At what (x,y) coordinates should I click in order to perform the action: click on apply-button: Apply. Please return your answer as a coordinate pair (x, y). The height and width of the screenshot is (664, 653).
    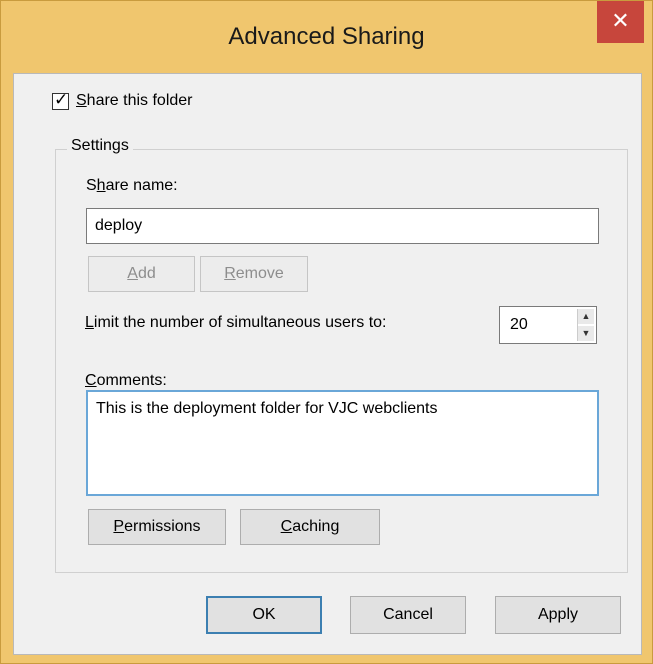
    Looking at the image, I should click on (558, 615).